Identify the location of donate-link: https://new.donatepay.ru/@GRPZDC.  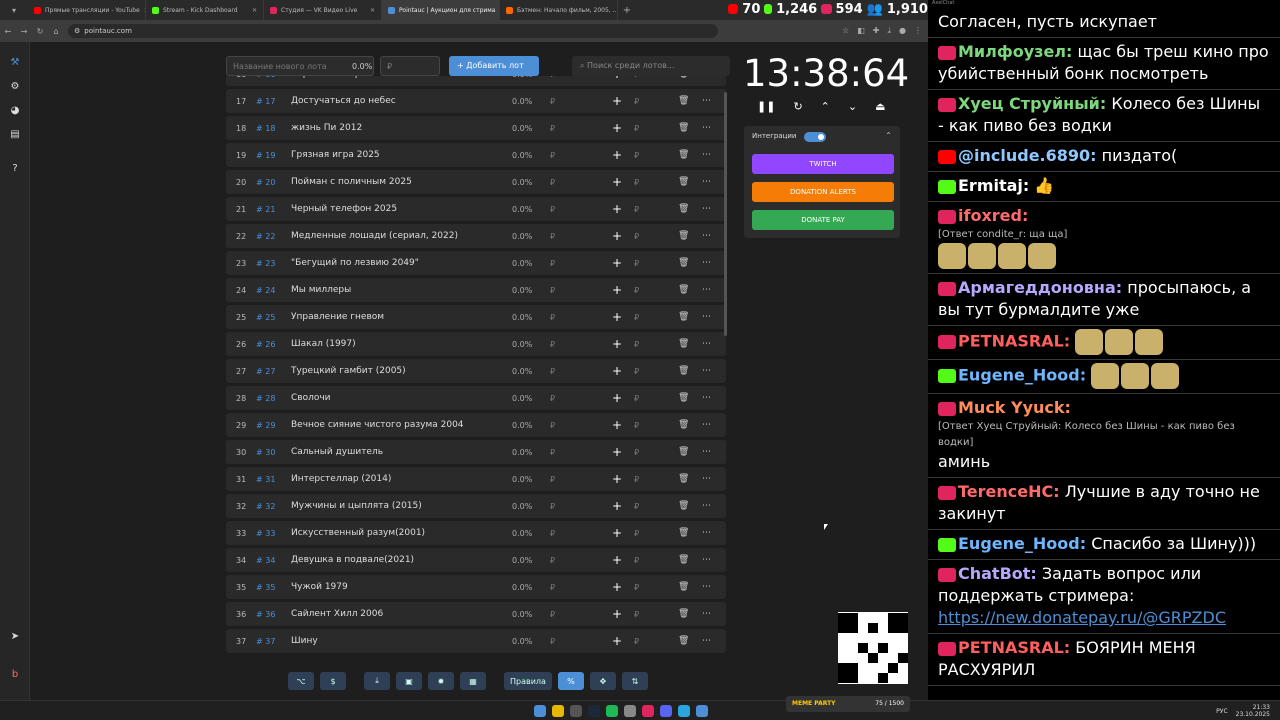
(1104, 618).